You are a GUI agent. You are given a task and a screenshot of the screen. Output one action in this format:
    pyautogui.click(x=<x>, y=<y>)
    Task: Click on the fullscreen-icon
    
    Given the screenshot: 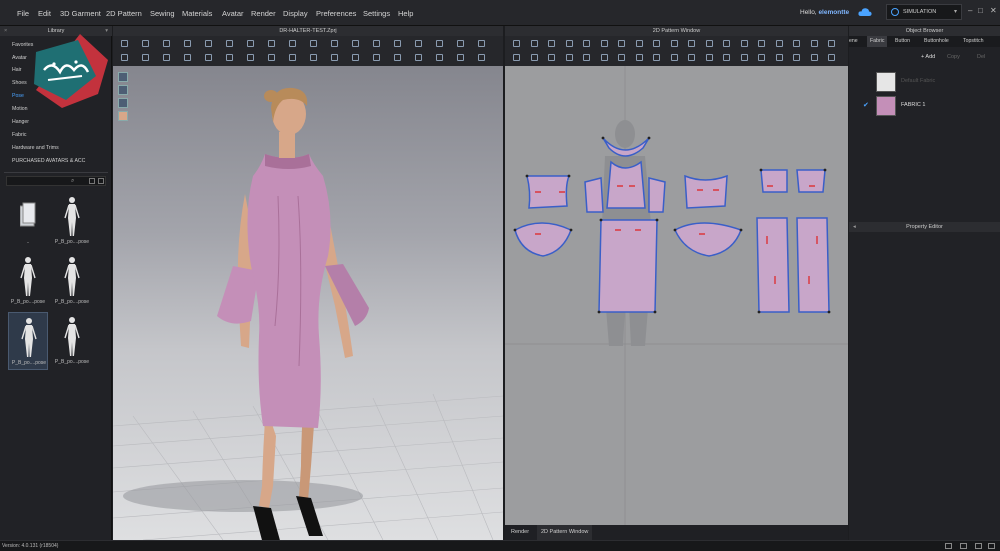 What is the action you would take?
    pyautogui.click(x=991, y=546)
    